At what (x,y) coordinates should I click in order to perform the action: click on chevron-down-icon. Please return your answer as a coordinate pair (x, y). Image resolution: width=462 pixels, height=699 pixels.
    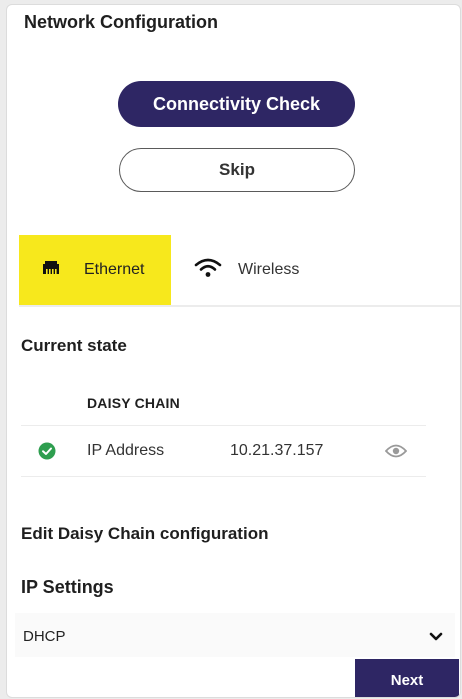
    Looking at the image, I should click on (436, 638).